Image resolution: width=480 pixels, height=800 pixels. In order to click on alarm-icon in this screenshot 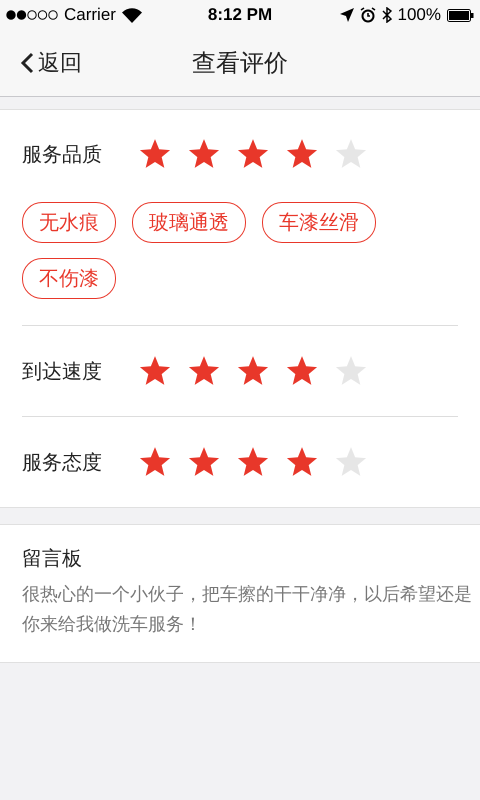, I will do `click(368, 15)`.